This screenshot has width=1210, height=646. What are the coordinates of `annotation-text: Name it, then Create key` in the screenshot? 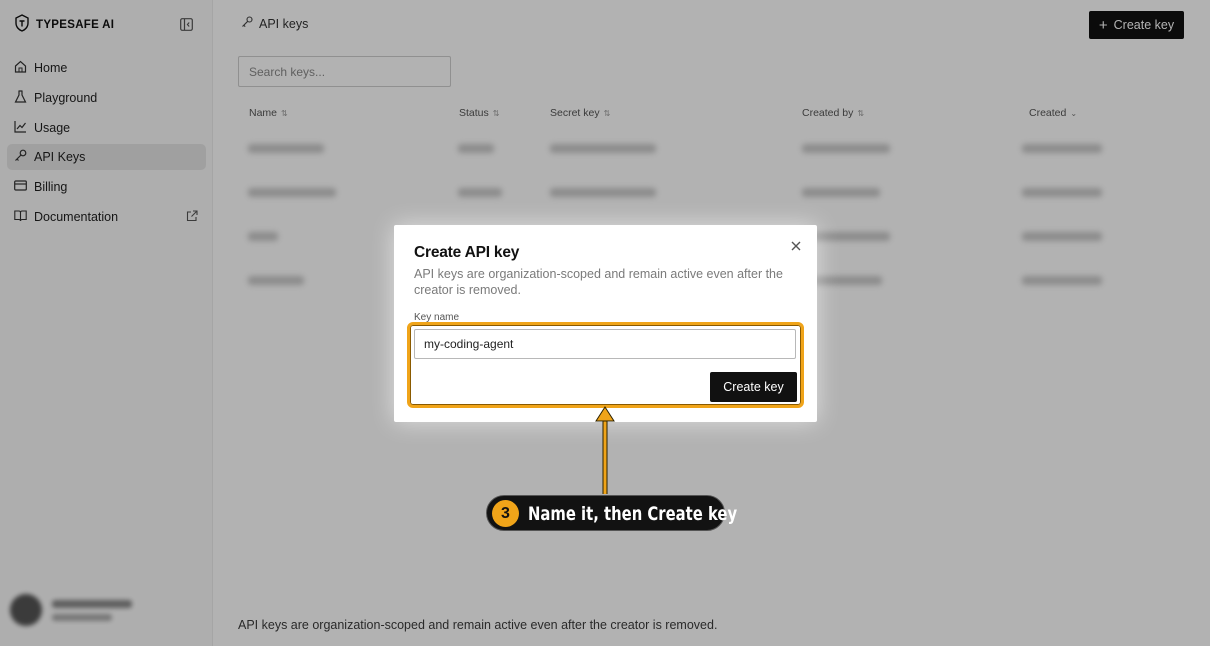 It's located at (633, 514).